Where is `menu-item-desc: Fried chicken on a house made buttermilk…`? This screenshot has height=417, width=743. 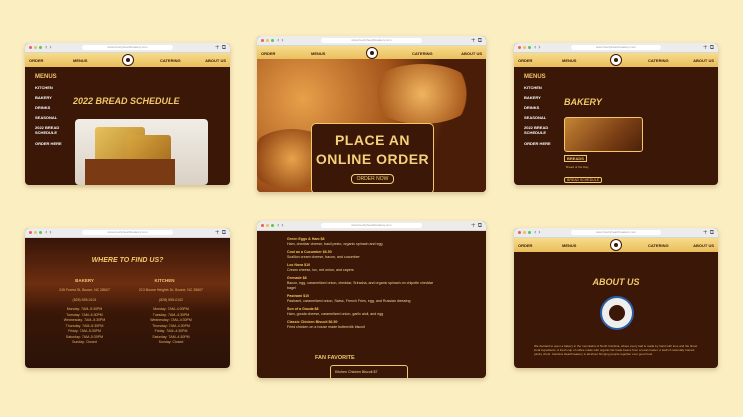
menu-item-desc: Fried chicken on a house made buttermilk… is located at coordinates (326, 327).